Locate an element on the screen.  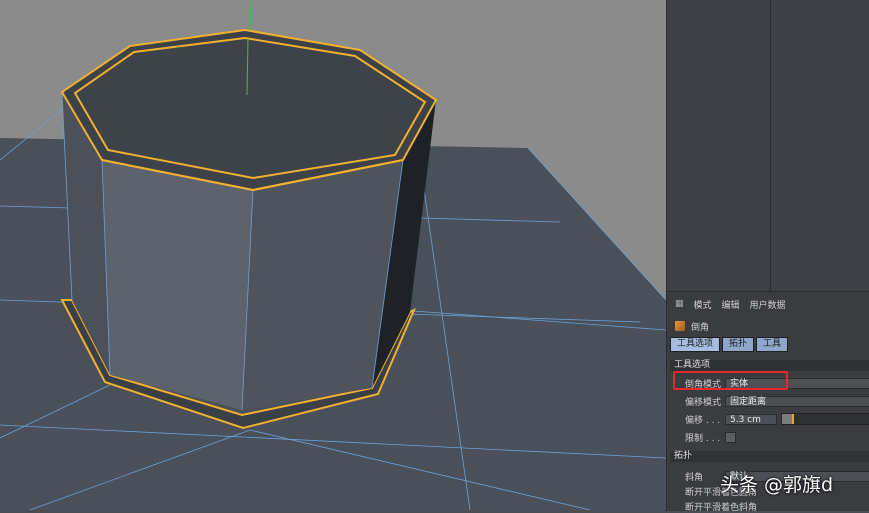
limit-row: 限制 . . . is located at coordinates (768, 437).